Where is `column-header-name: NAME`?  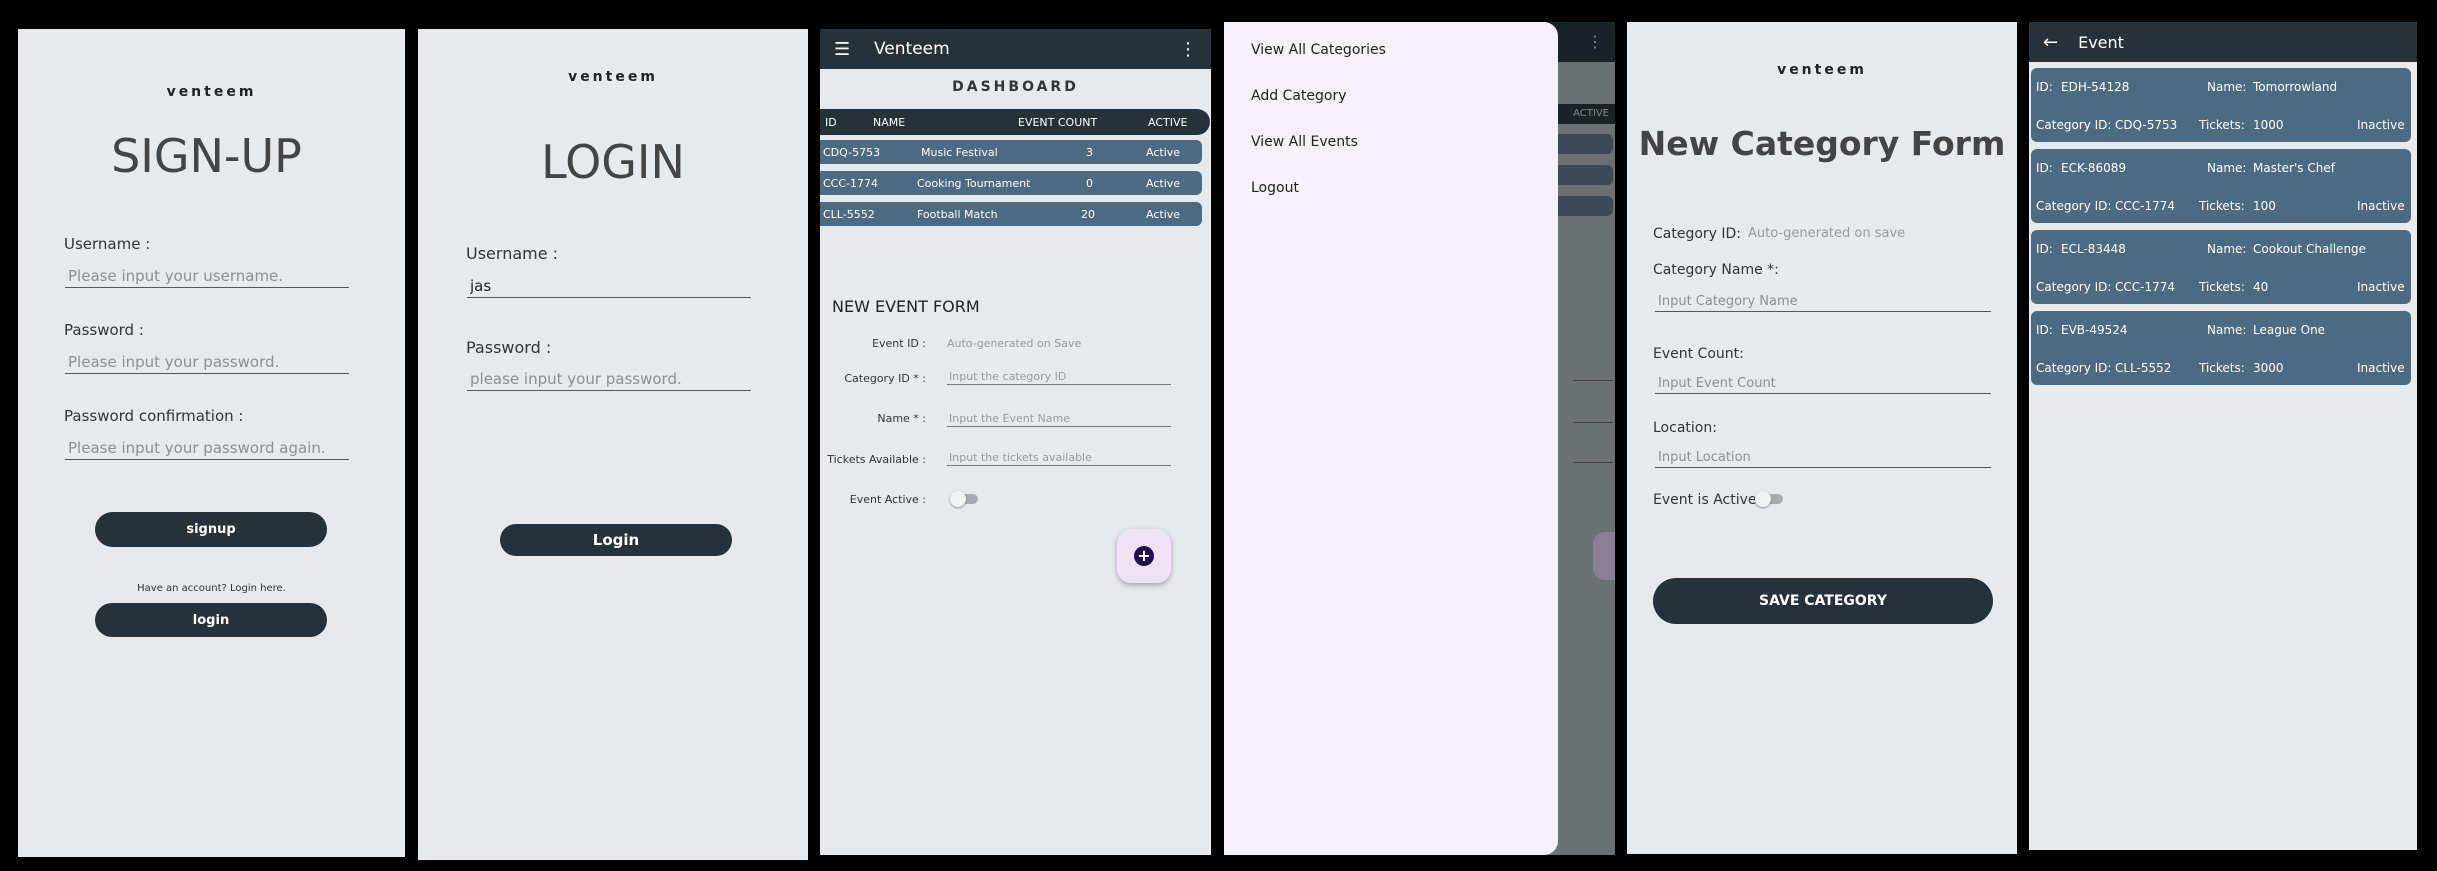 column-header-name: NAME is located at coordinates (889, 122).